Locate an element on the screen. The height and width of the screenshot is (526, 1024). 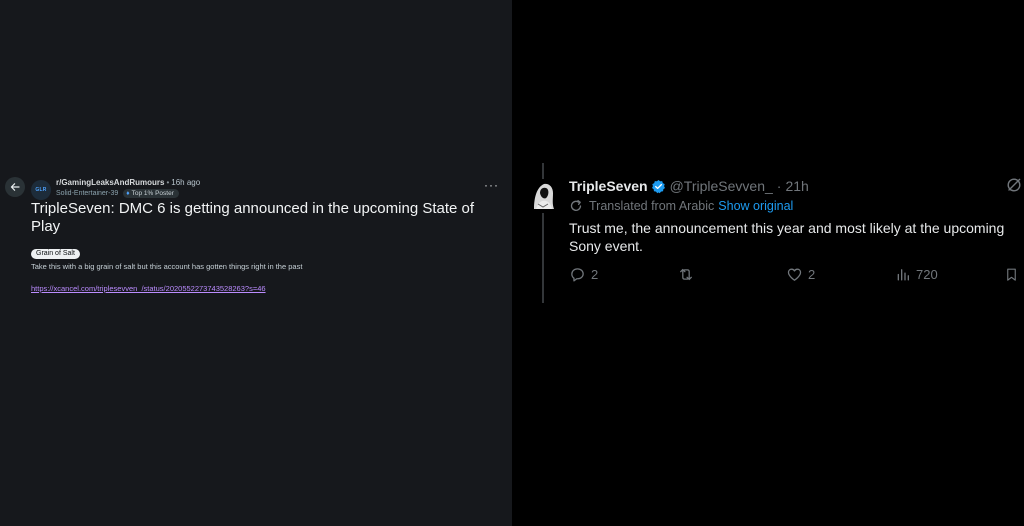
translated-label: Translated from Arabic is located at coordinates (652, 206).